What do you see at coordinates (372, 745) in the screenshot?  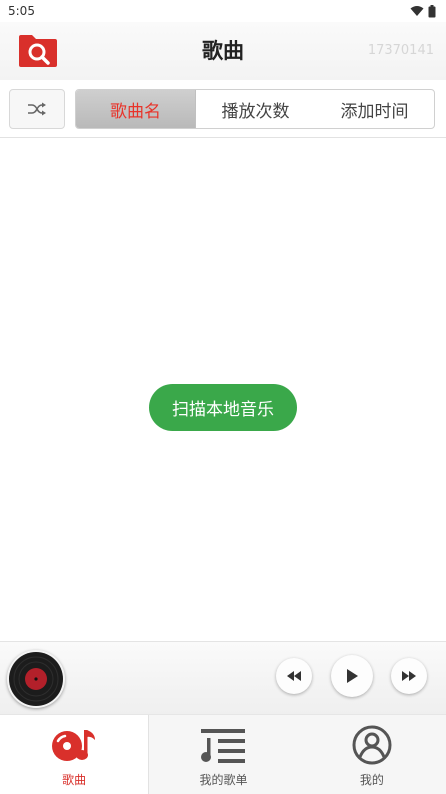 I see `profile-icon` at bounding box center [372, 745].